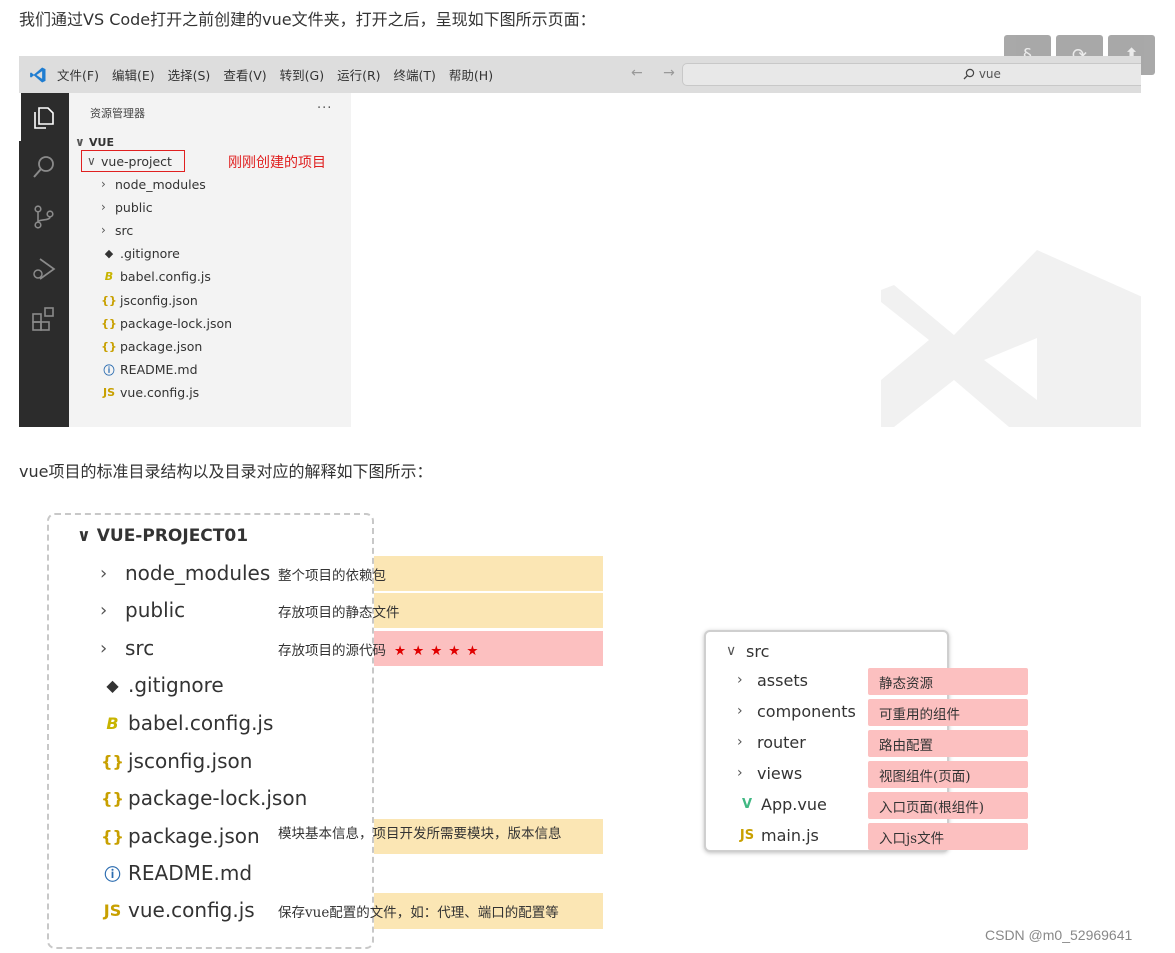 This screenshot has height=953, width=1175. I want to click on activity-bar, so click(44, 260).